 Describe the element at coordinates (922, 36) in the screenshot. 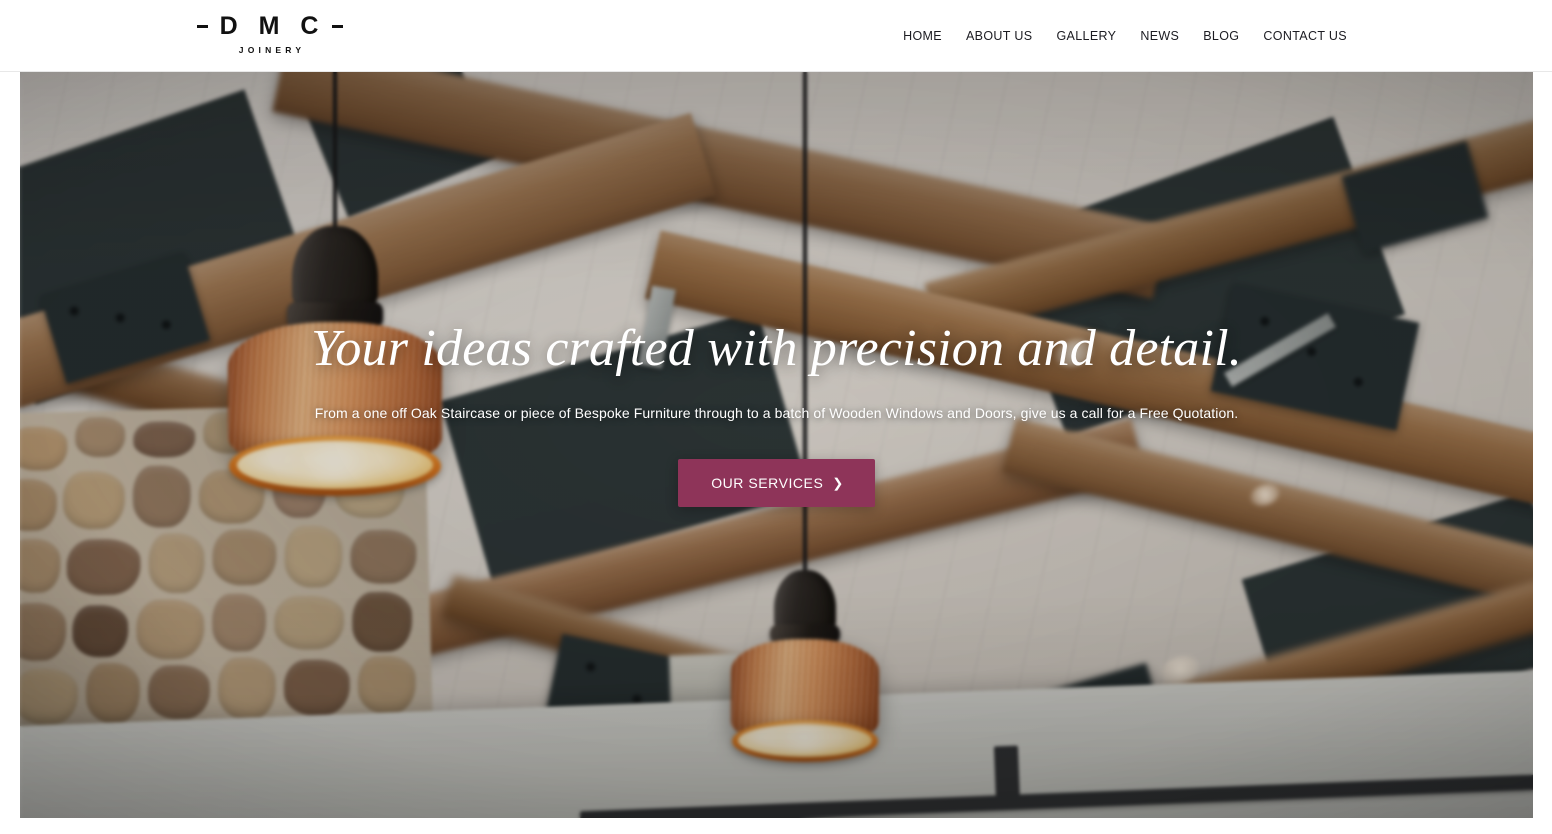

I see `nav-item-home: HOME` at that location.